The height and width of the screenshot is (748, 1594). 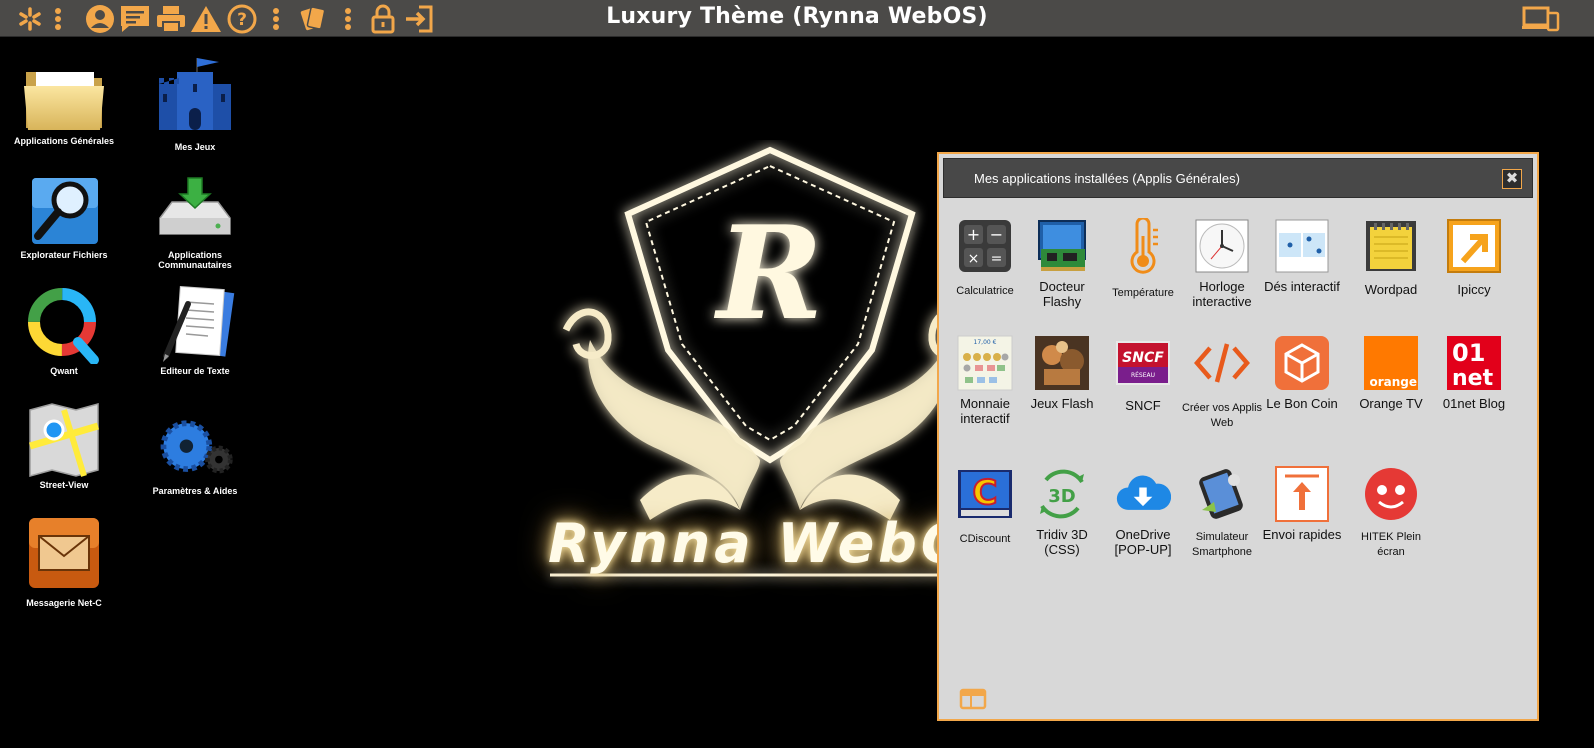 What do you see at coordinates (985, 363) in the screenshot?
I see `coins-icon: 17,00 €` at bounding box center [985, 363].